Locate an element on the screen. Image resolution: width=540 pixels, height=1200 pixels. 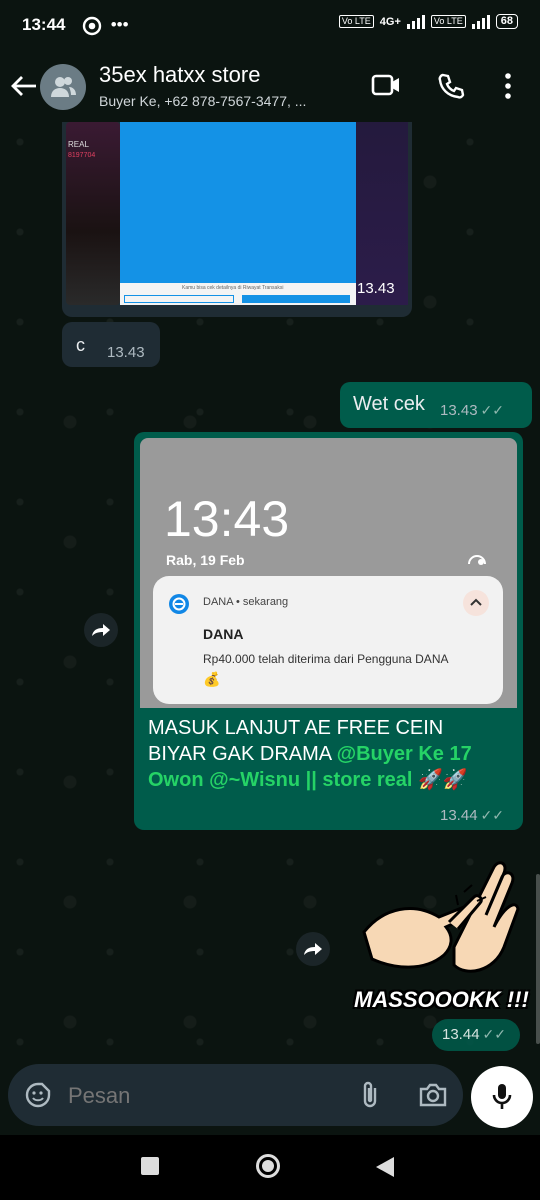
status-time: 13:44 is located at coordinates (44, 24).